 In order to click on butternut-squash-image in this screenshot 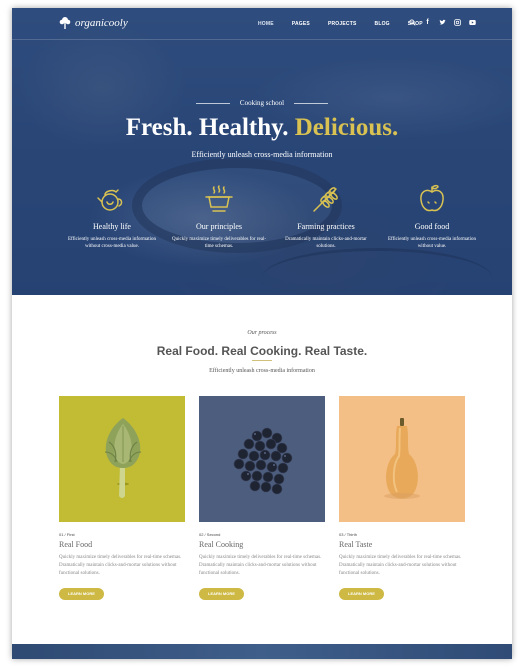, I will do `click(402, 459)`.